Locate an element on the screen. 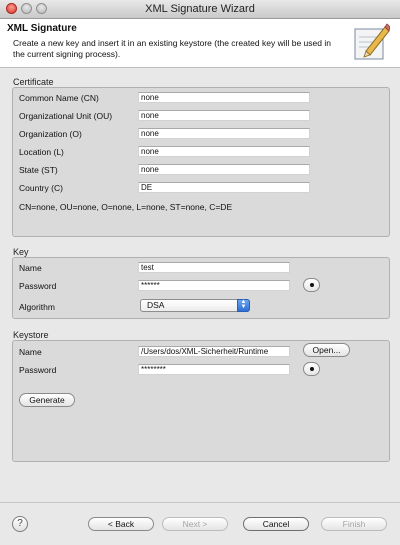 The height and width of the screenshot is (545, 400). back-button: < Back is located at coordinates (121, 524).